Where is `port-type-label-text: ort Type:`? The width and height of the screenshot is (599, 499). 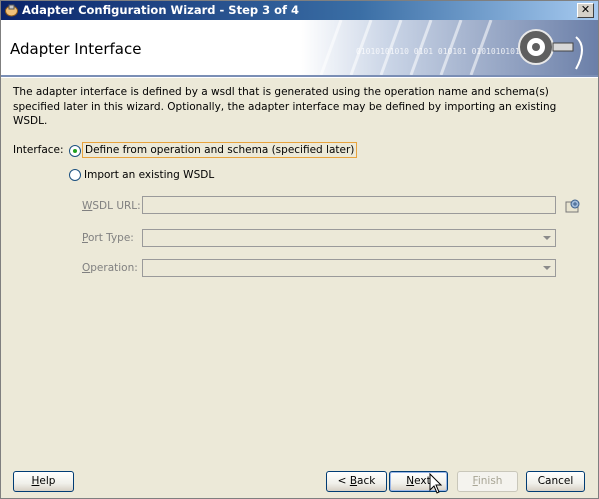
port-type-label-text: ort Type: is located at coordinates (110, 238).